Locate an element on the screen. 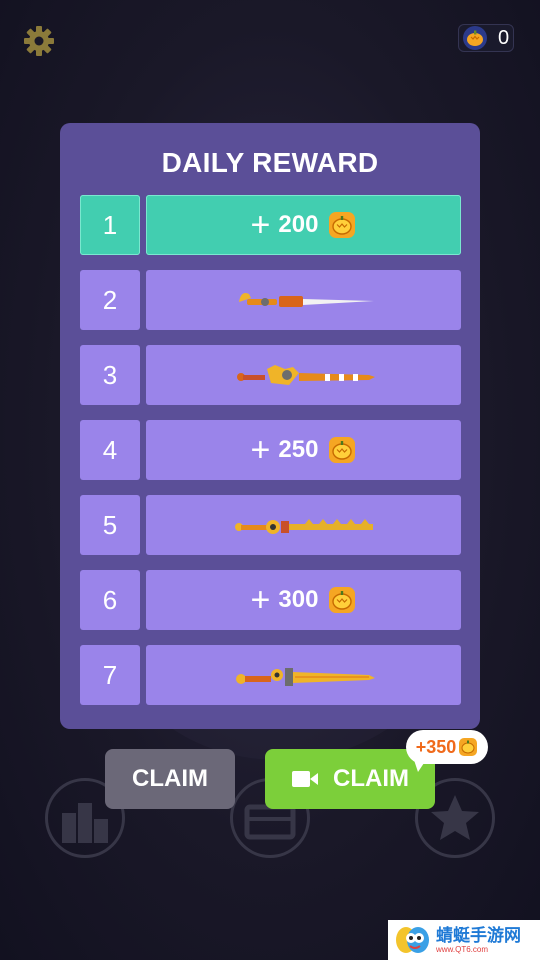 The width and height of the screenshot is (540, 960). day-number: 1 is located at coordinates (110, 225).